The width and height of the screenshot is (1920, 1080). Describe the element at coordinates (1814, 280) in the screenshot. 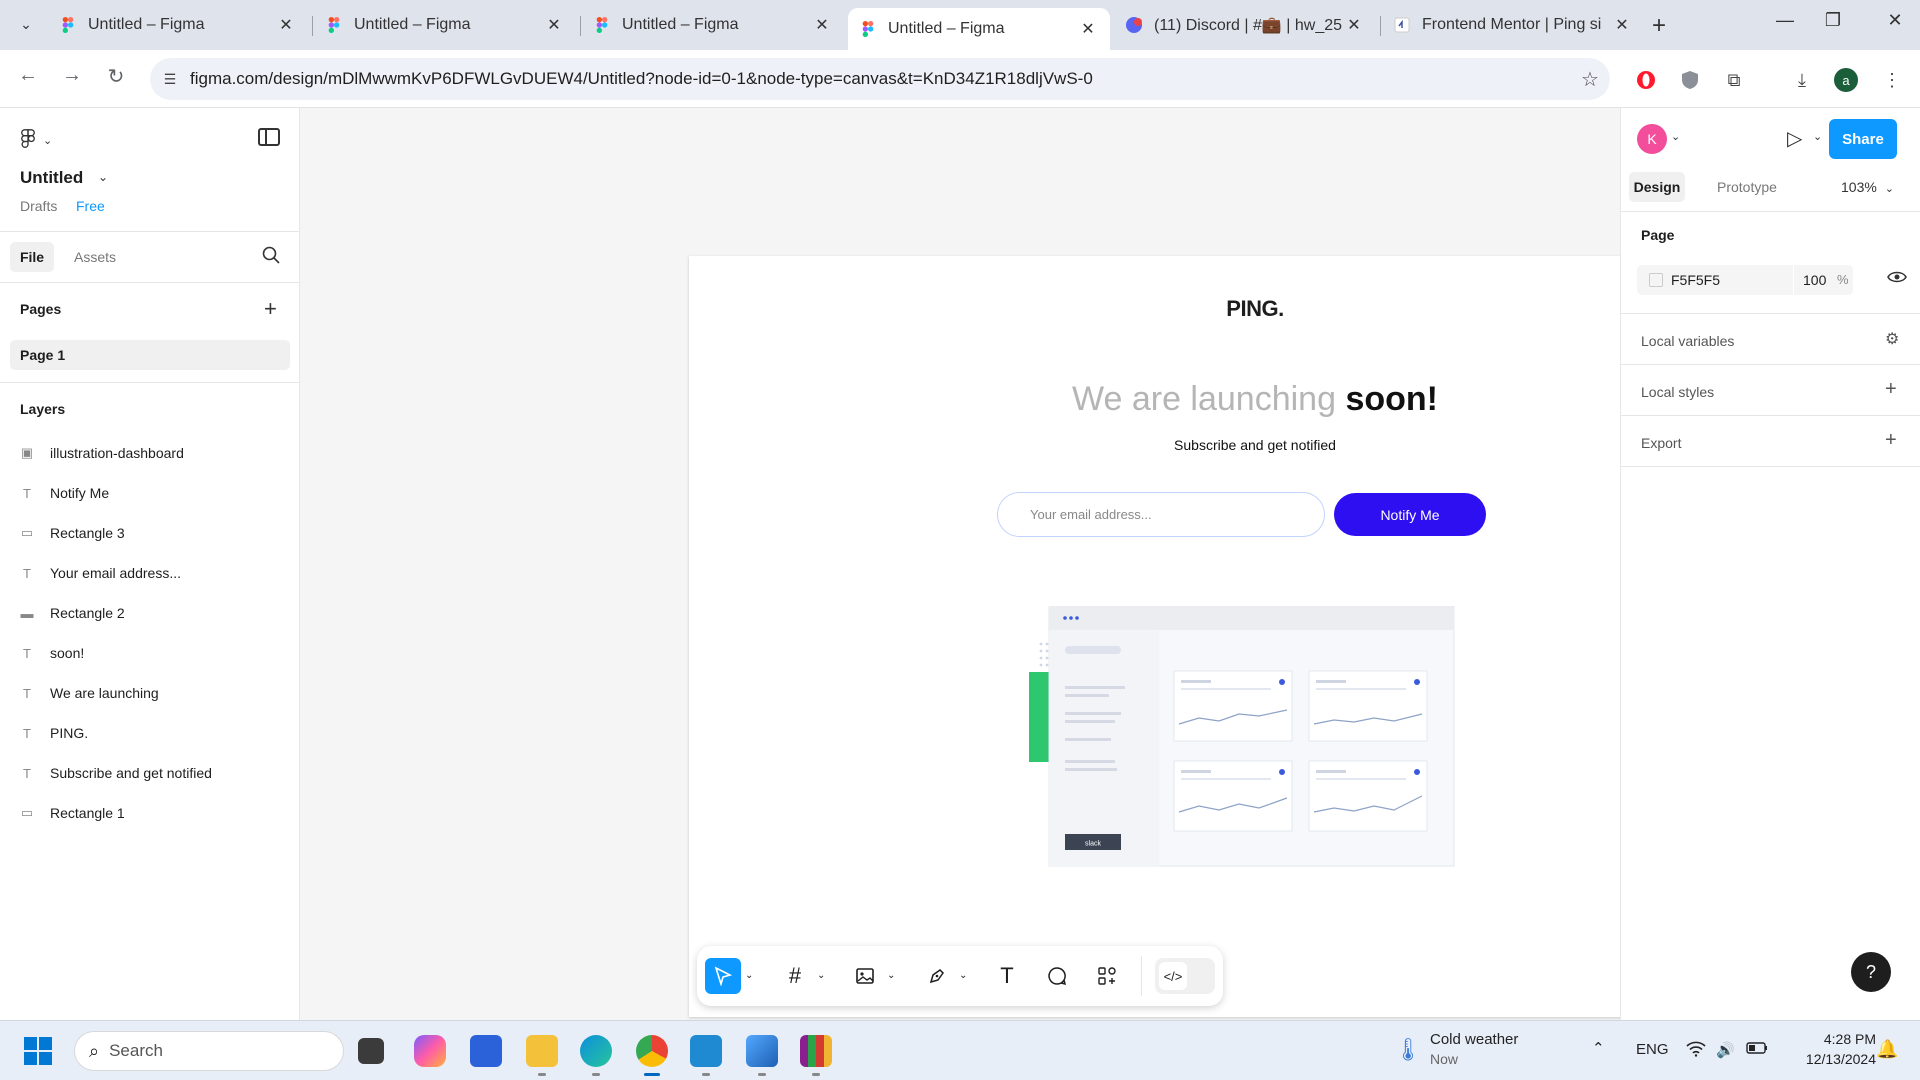

I see `opacity-value: 100` at that location.